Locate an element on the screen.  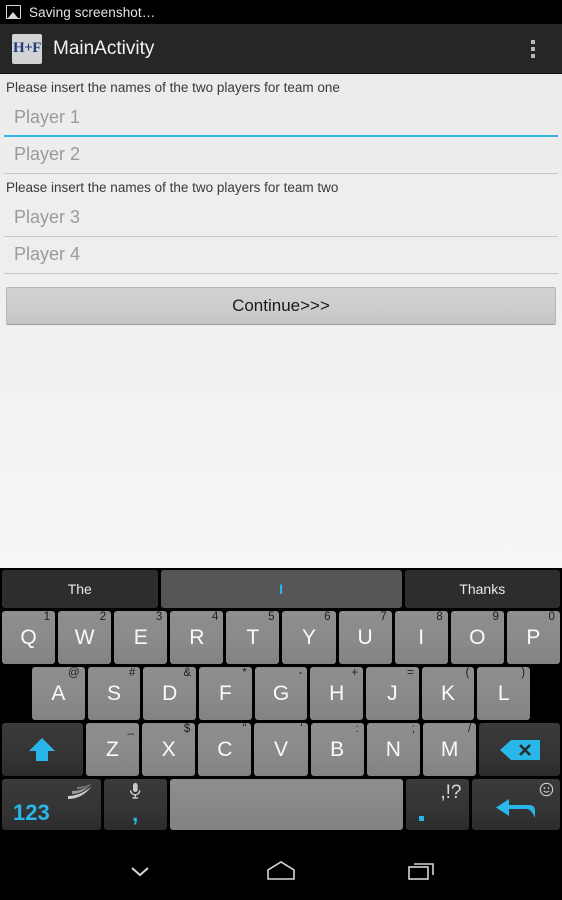
key-label: M is located at coordinates (449, 749).